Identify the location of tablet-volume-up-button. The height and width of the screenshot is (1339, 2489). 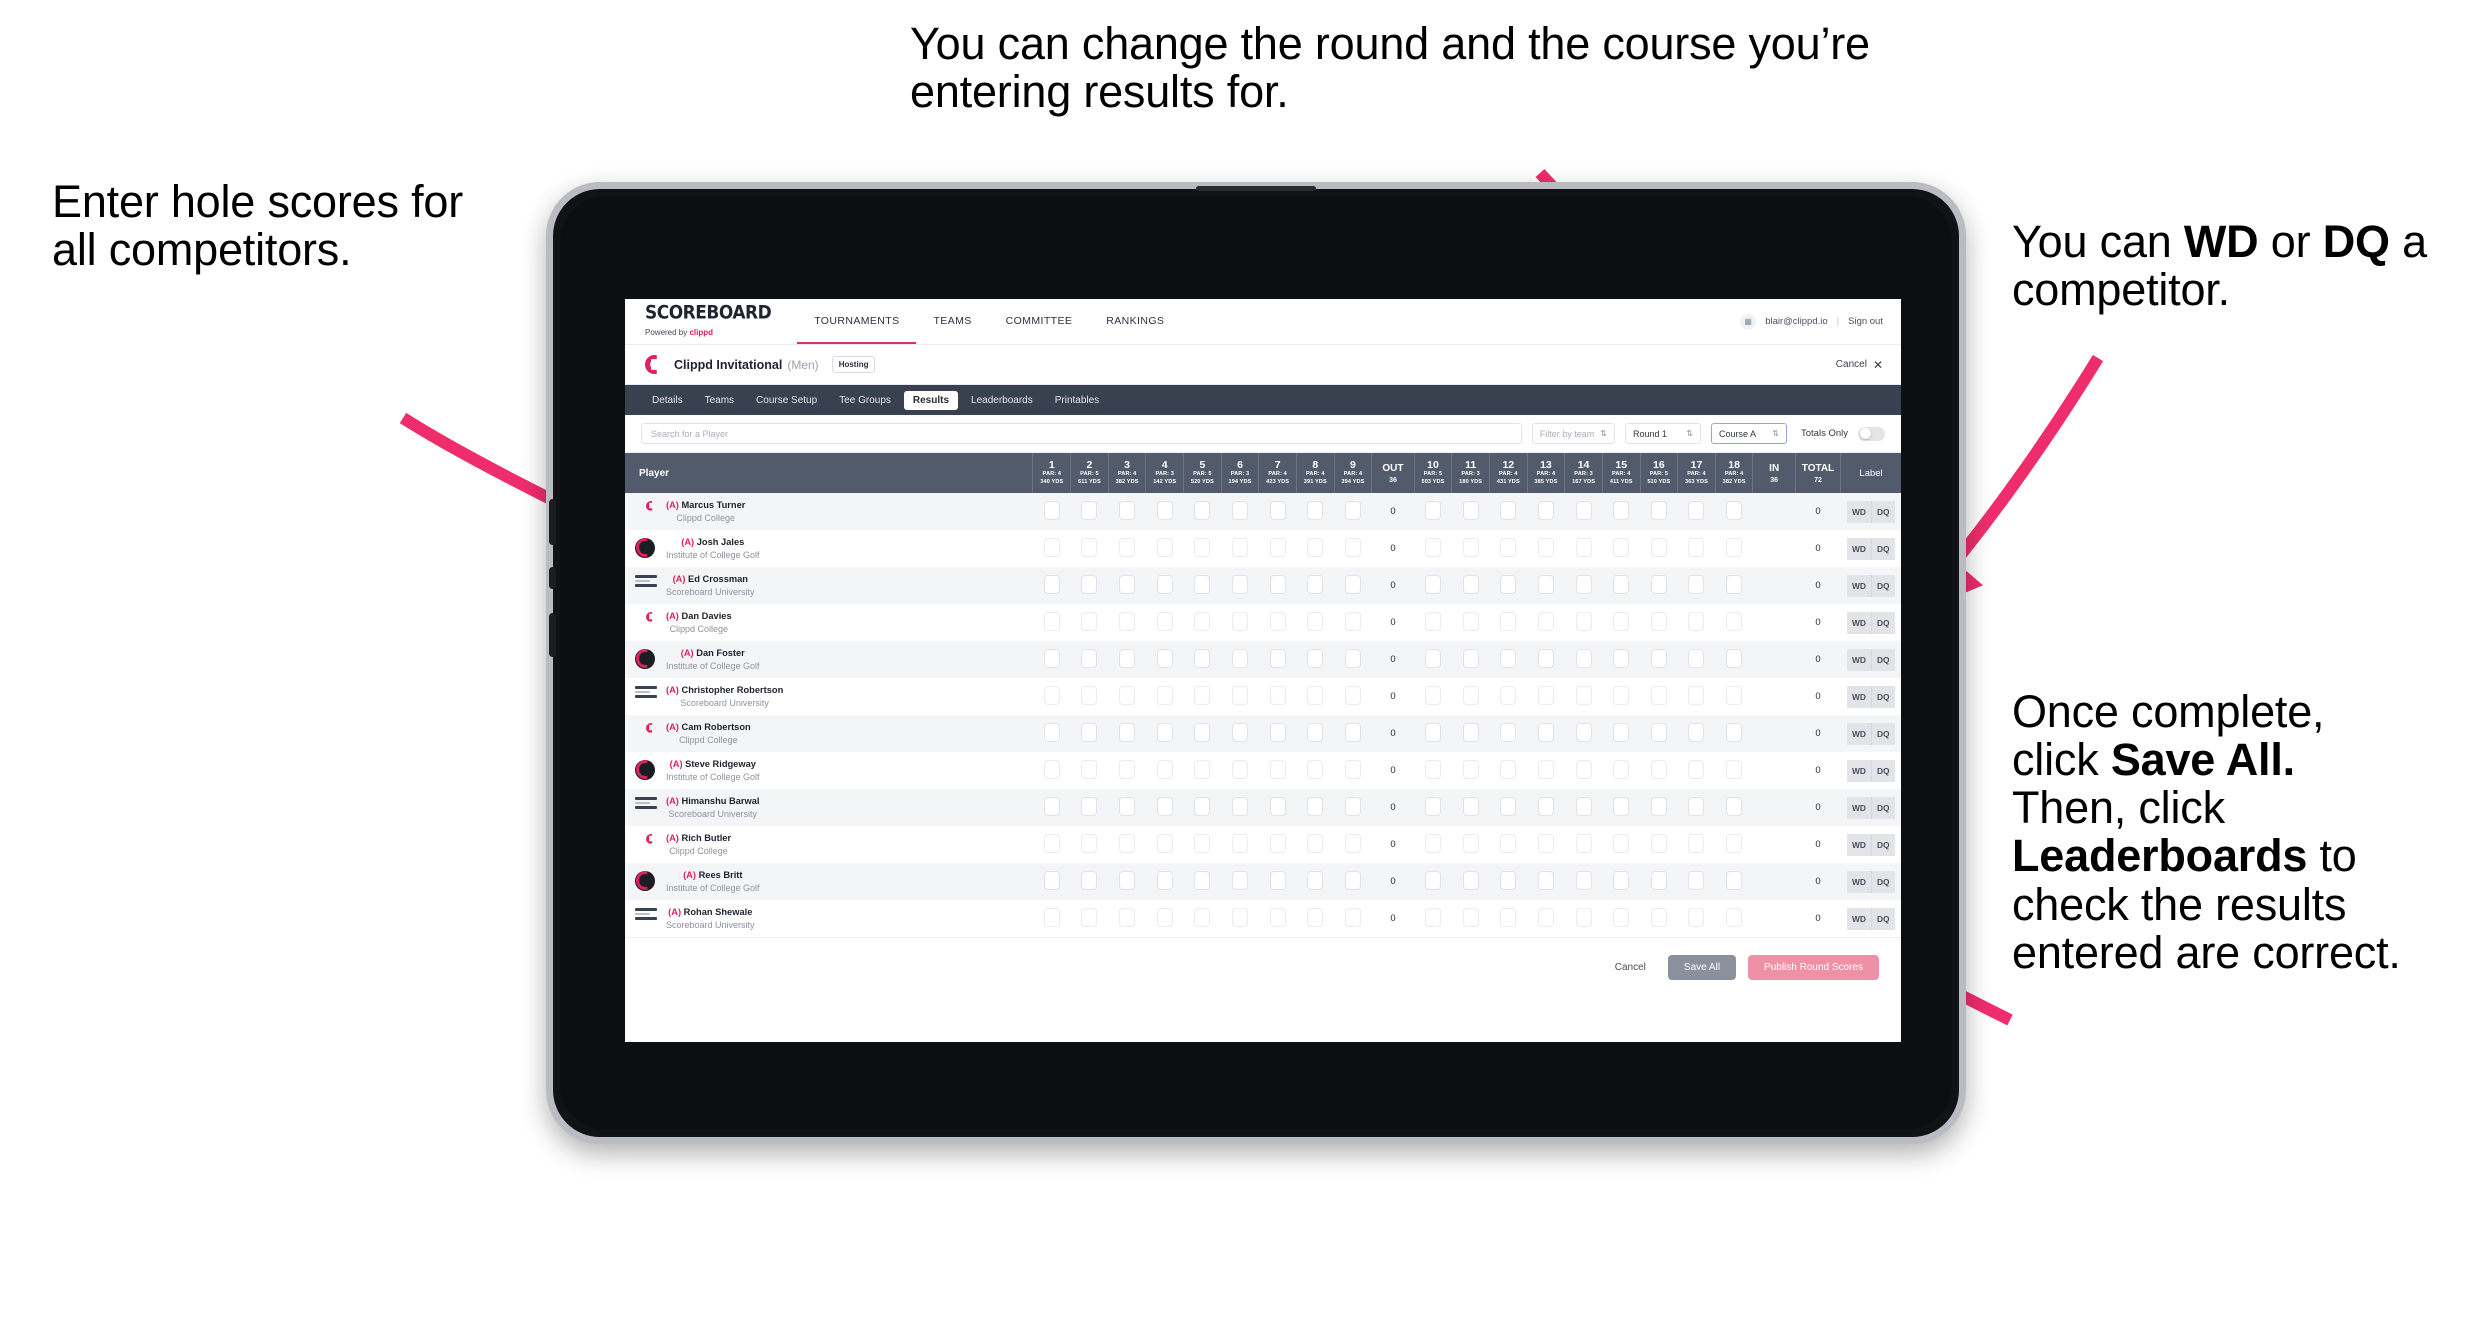
(552, 522).